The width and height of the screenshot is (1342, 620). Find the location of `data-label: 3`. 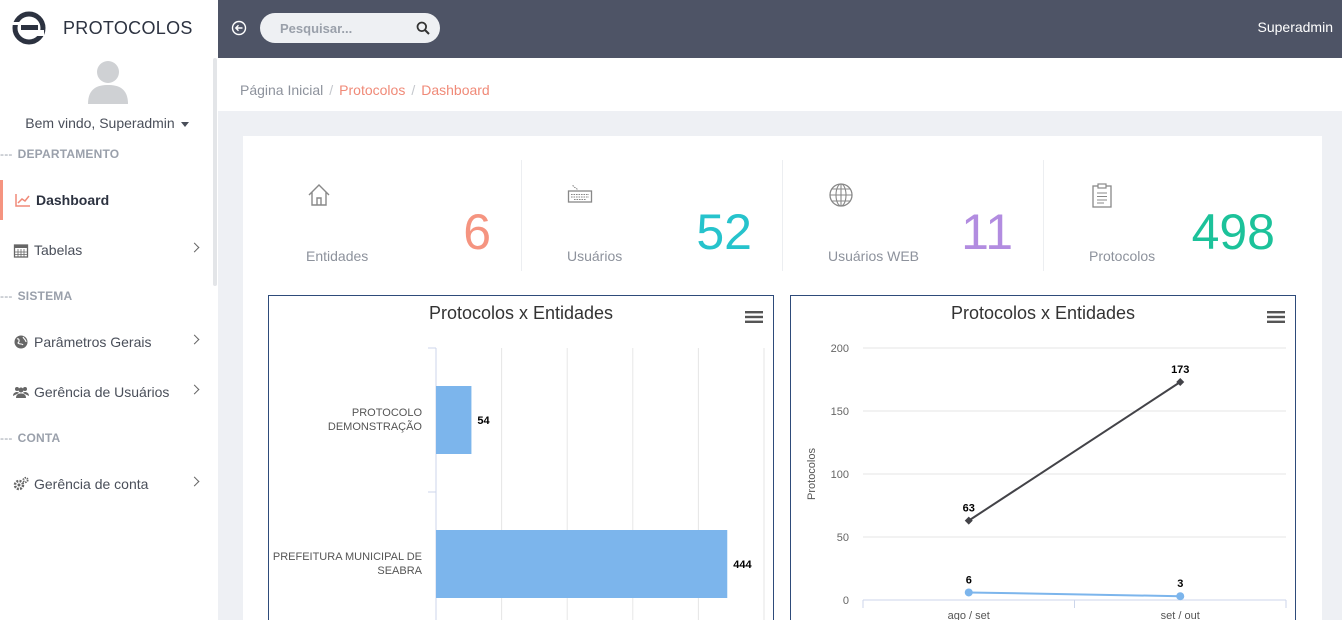

data-label: 3 is located at coordinates (1180, 584).